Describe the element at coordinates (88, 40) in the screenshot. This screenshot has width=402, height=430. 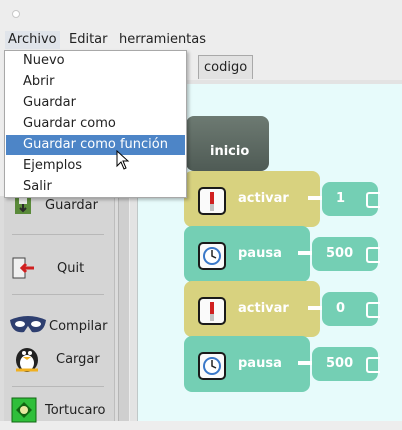
I see `menu-editar: Editar` at that location.